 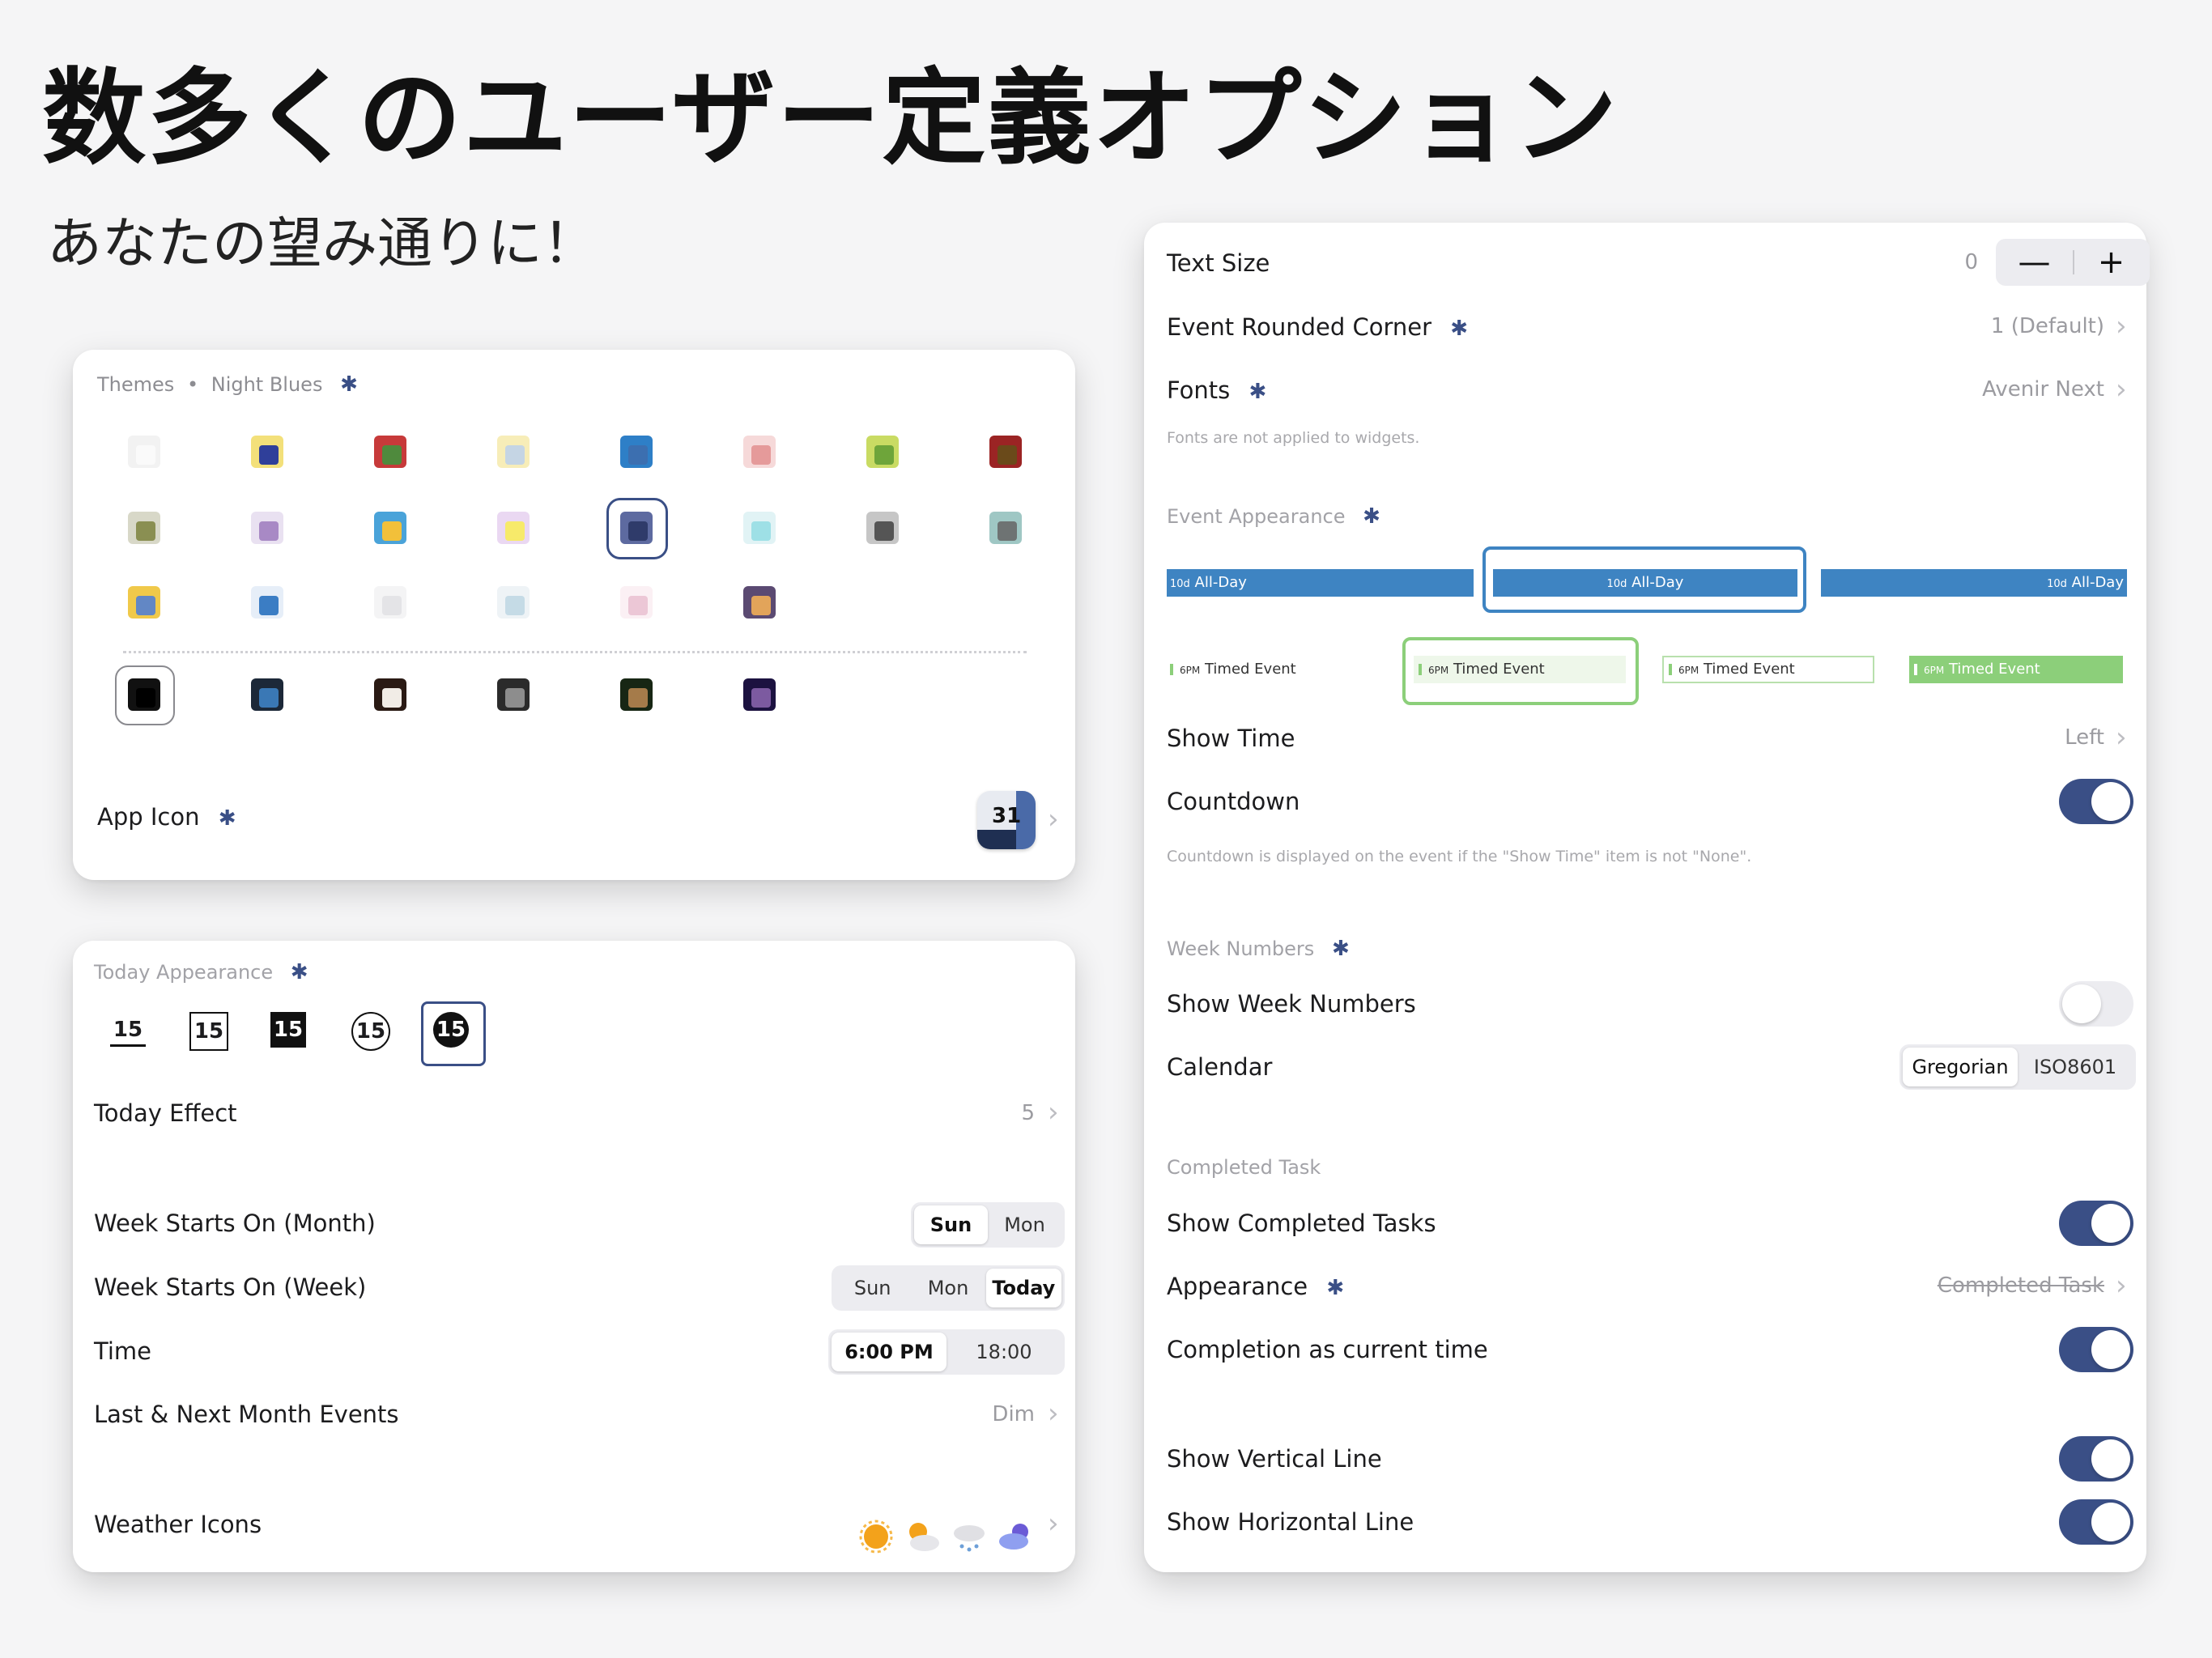 What do you see at coordinates (2111, 1223) in the screenshot?
I see `toggle-knob` at bounding box center [2111, 1223].